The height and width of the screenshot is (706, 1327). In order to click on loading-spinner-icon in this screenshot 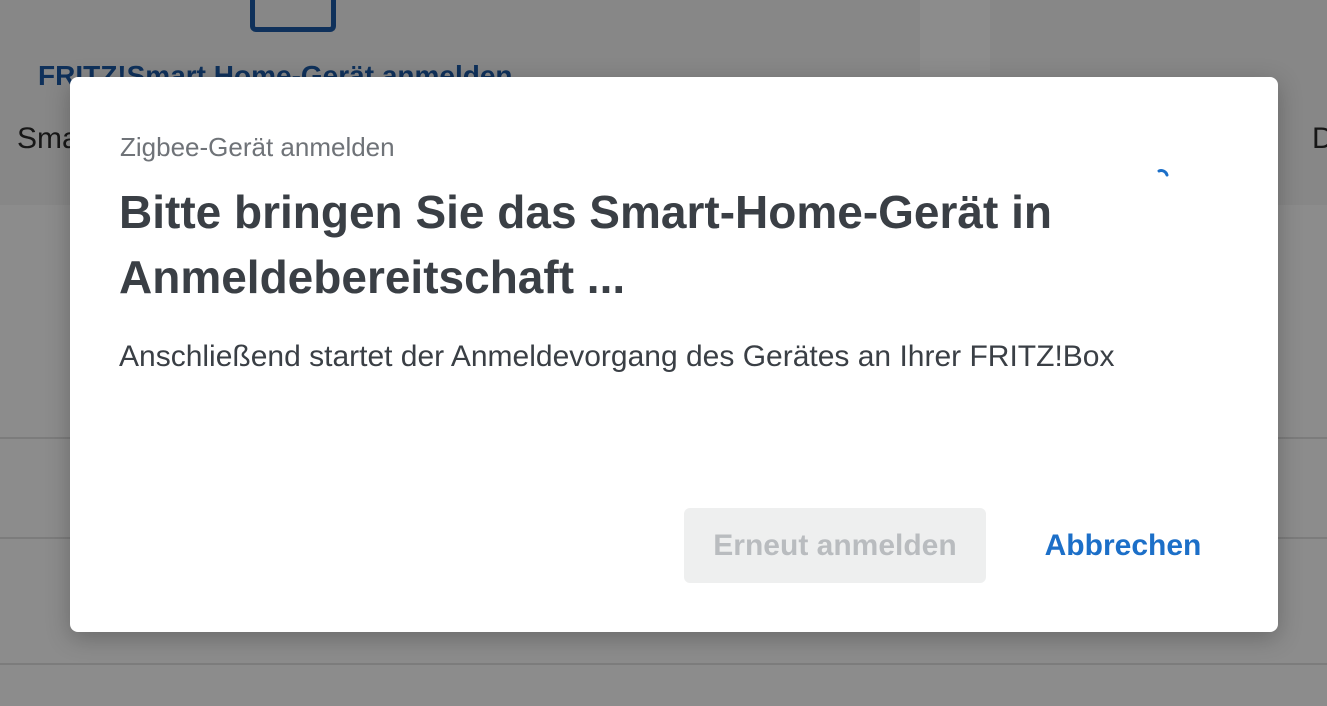, I will do `click(1163, 173)`.